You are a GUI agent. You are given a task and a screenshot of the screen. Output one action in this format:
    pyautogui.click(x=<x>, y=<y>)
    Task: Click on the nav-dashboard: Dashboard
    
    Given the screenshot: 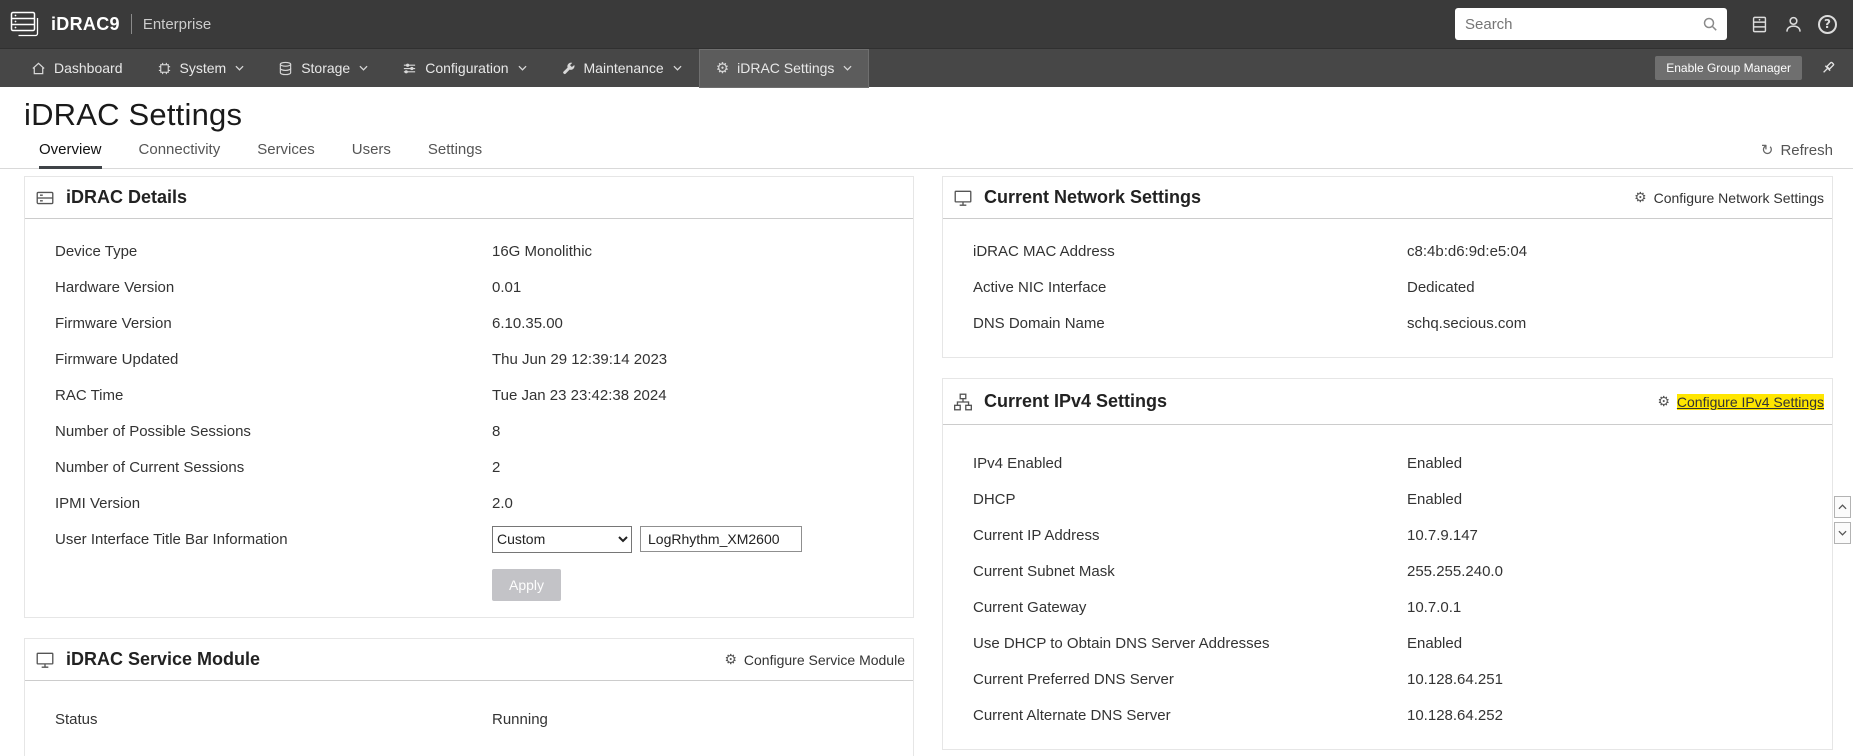 What is the action you would take?
    pyautogui.click(x=77, y=68)
    